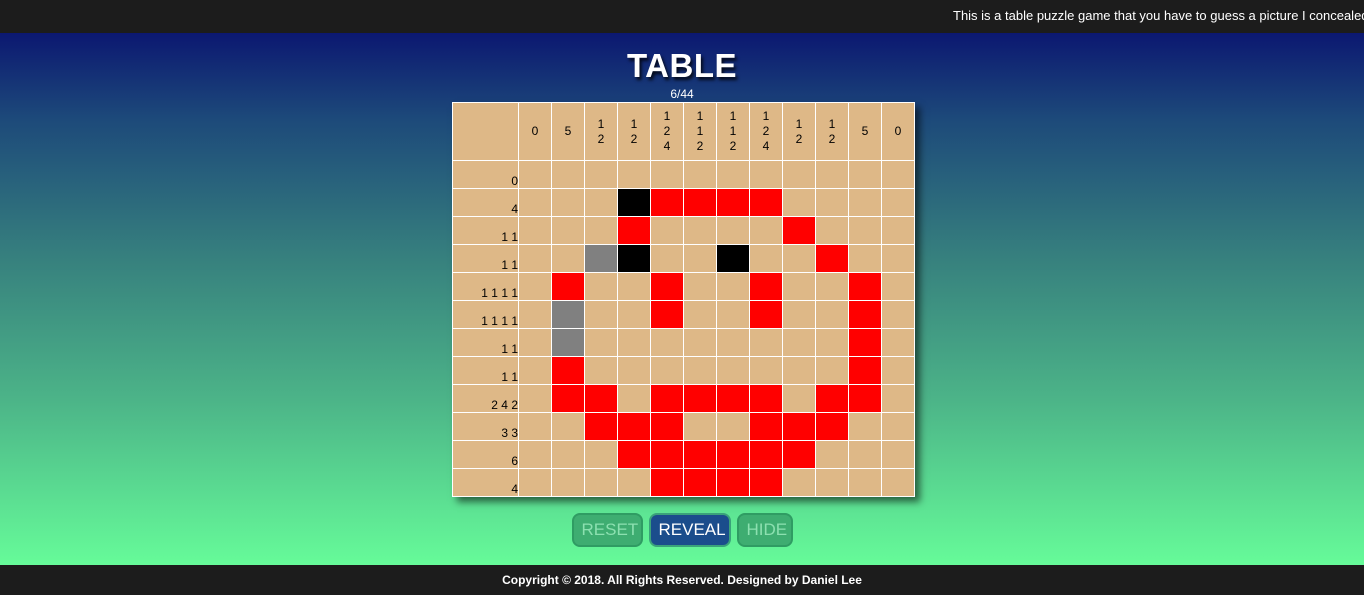  Describe the element at coordinates (607, 530) in the screenshot. I see `reset-button: RESET` at that location.